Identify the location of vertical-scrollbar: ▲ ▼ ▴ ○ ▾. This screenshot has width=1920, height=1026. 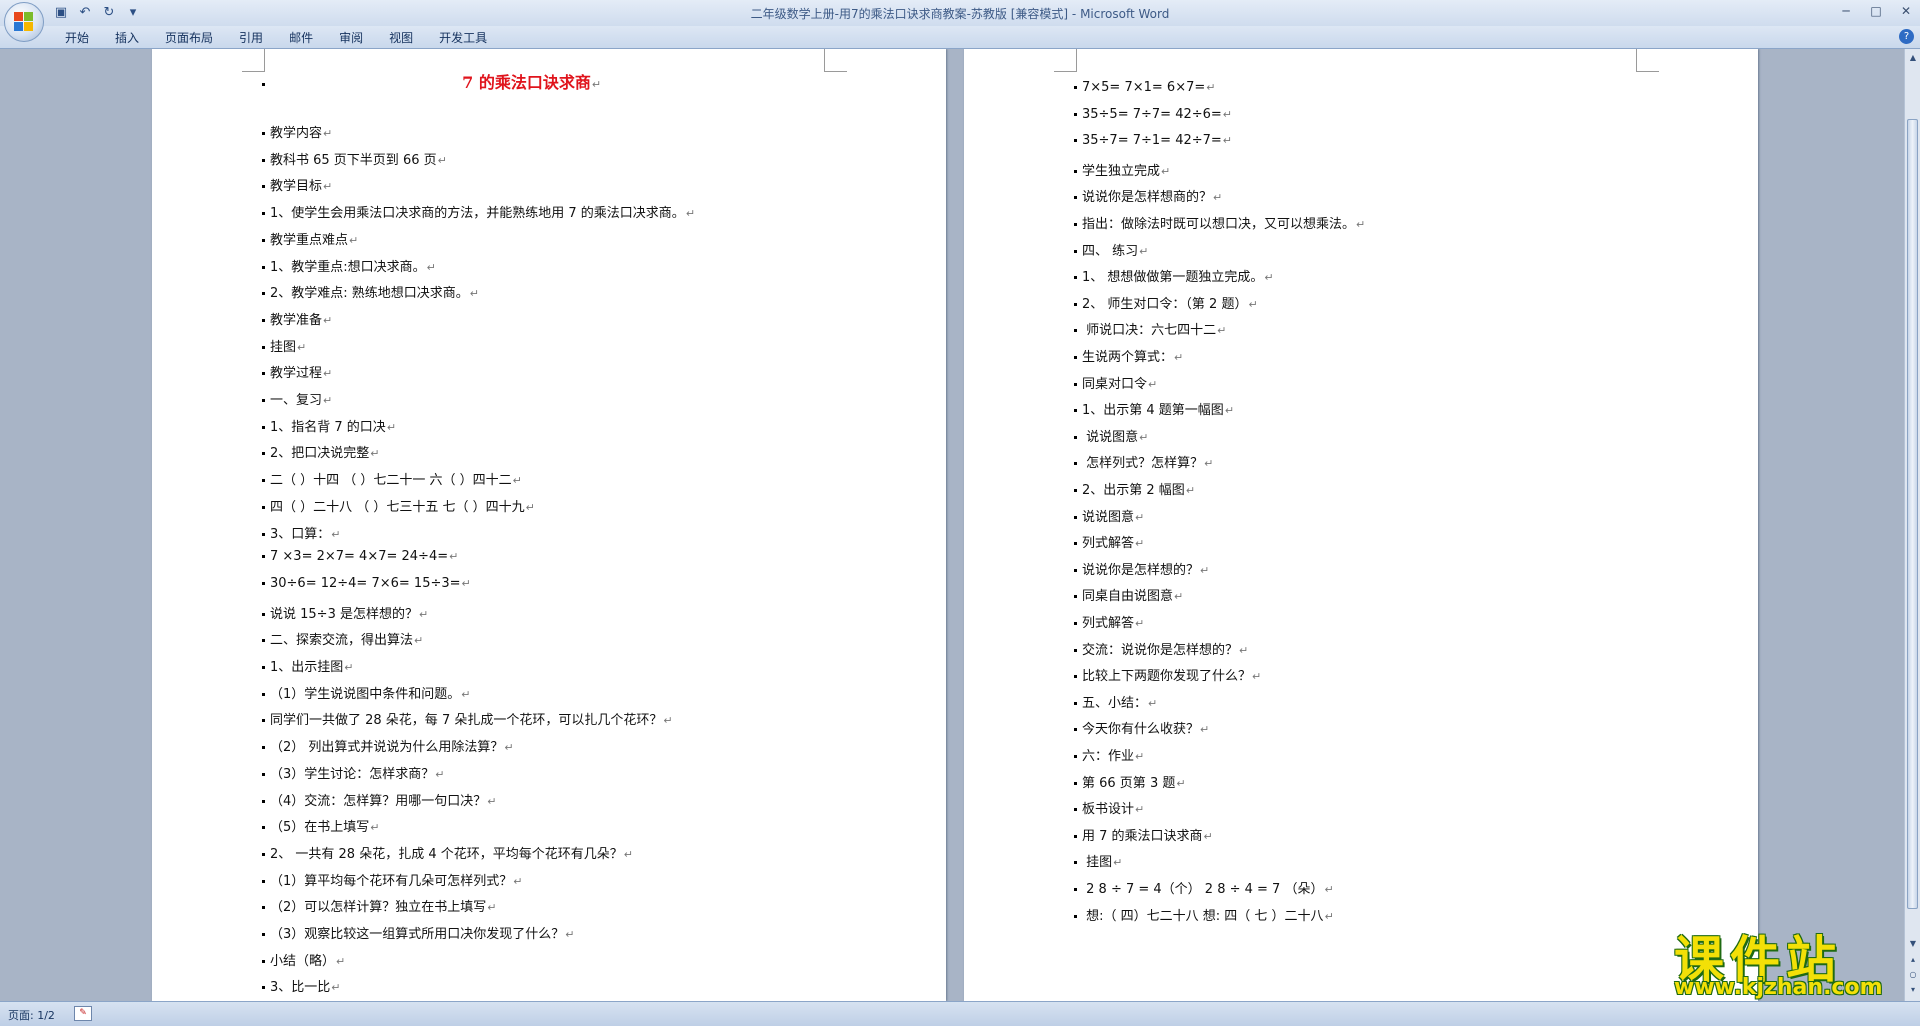
(1912, 525).